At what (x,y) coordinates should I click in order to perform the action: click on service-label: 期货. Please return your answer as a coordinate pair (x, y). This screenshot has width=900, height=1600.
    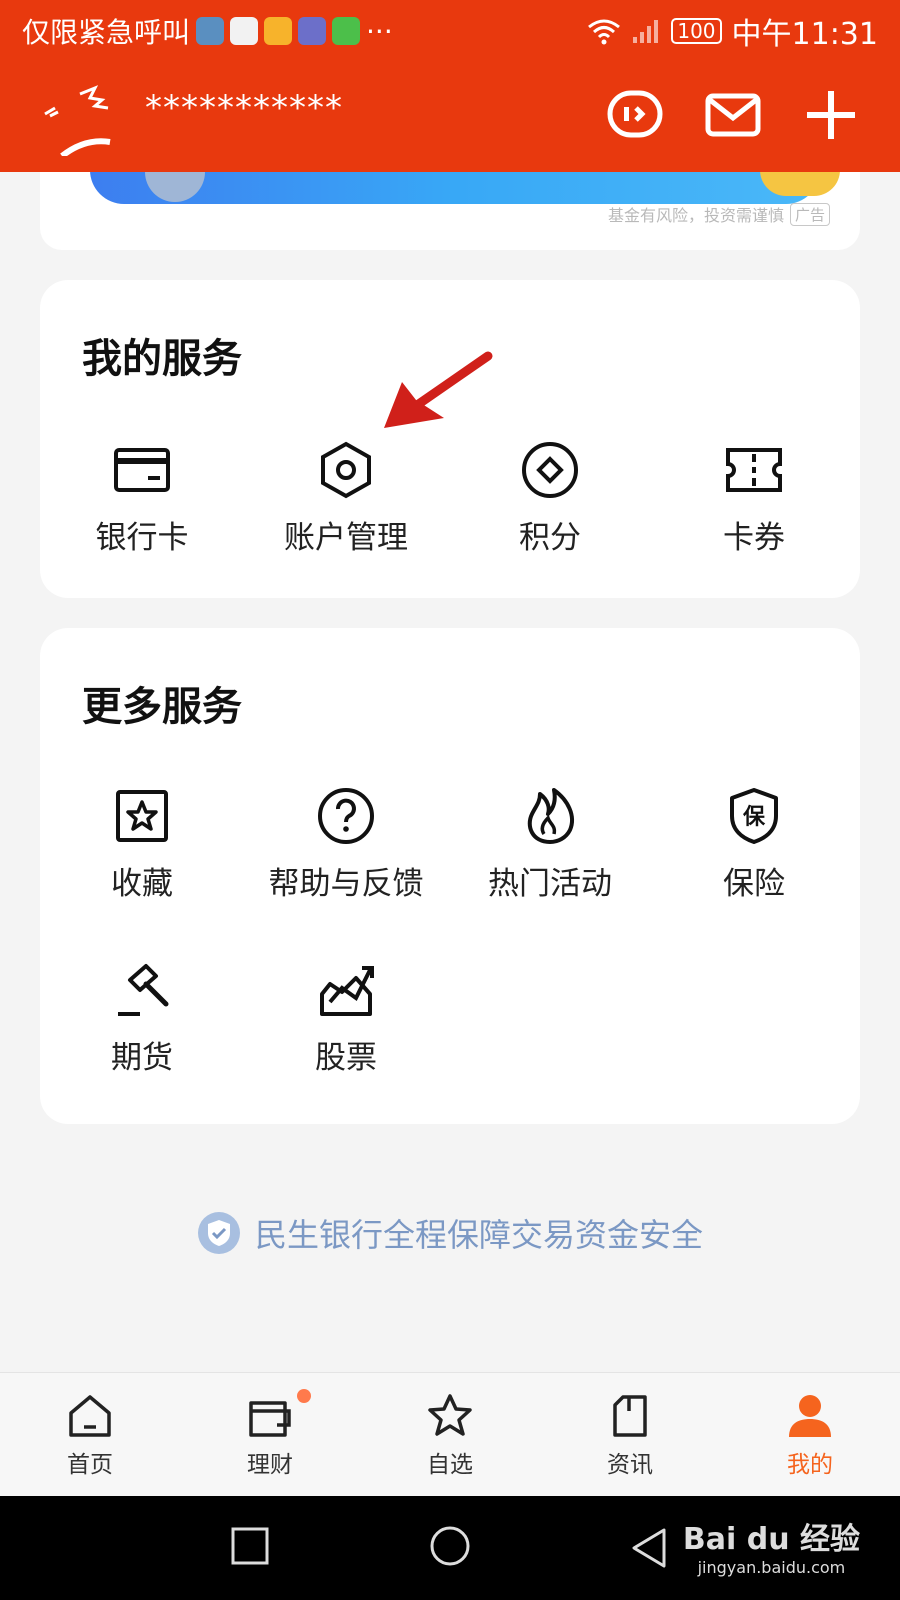
    Looking at the image, I should click on (142, 1058).